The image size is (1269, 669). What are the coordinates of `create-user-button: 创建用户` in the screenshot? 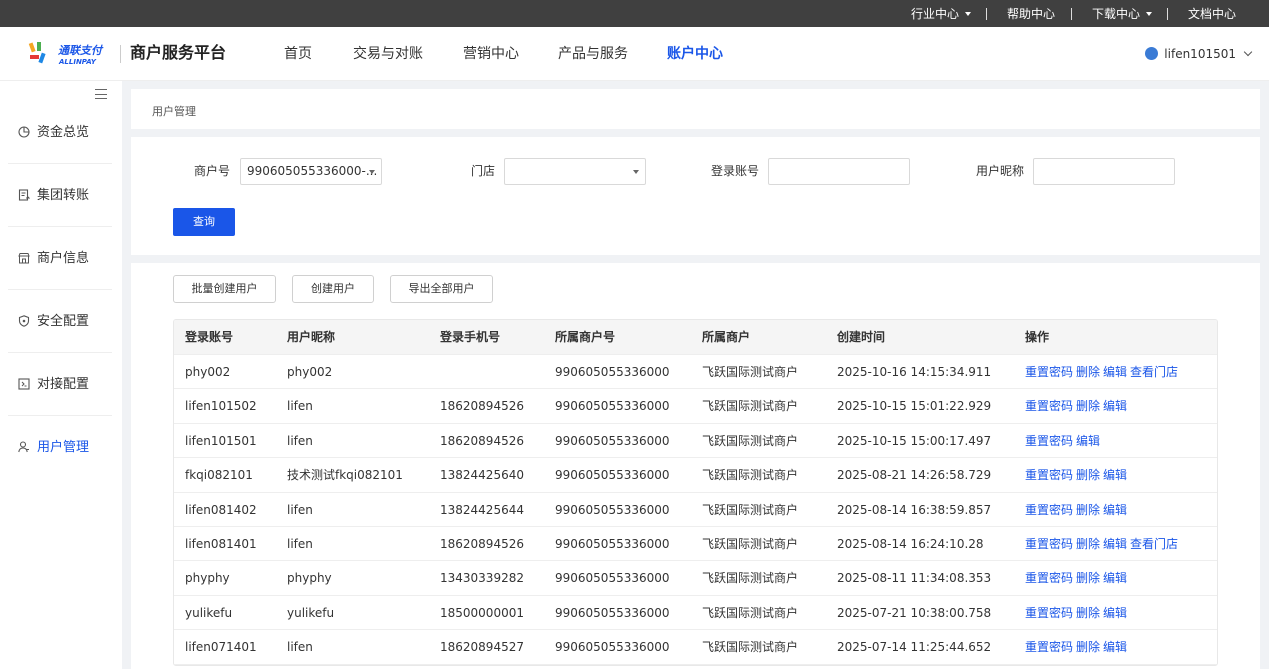 It's located at (333, 289).